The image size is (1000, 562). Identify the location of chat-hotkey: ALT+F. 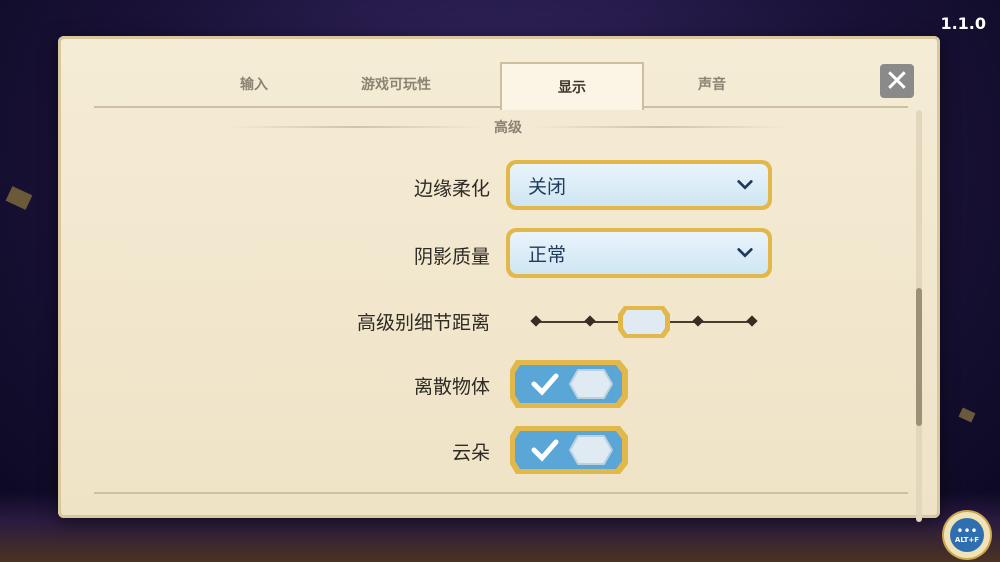
(967, 540).